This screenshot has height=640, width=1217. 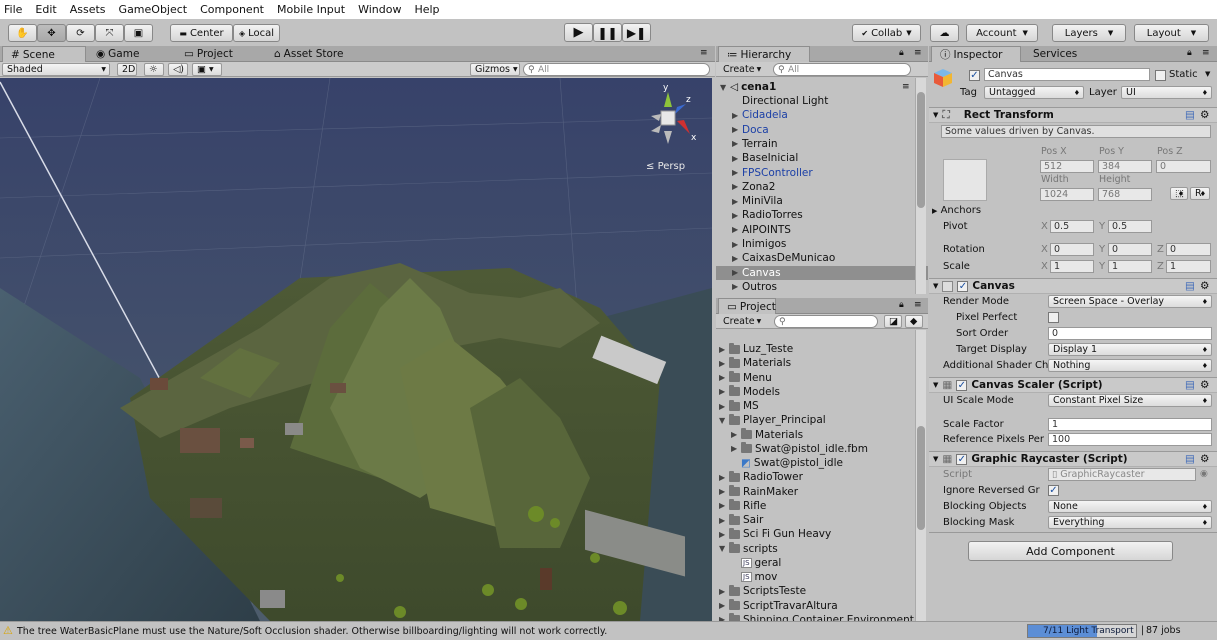 I want to click on object-name-field: Canvas, so click(x=1067, y=74).